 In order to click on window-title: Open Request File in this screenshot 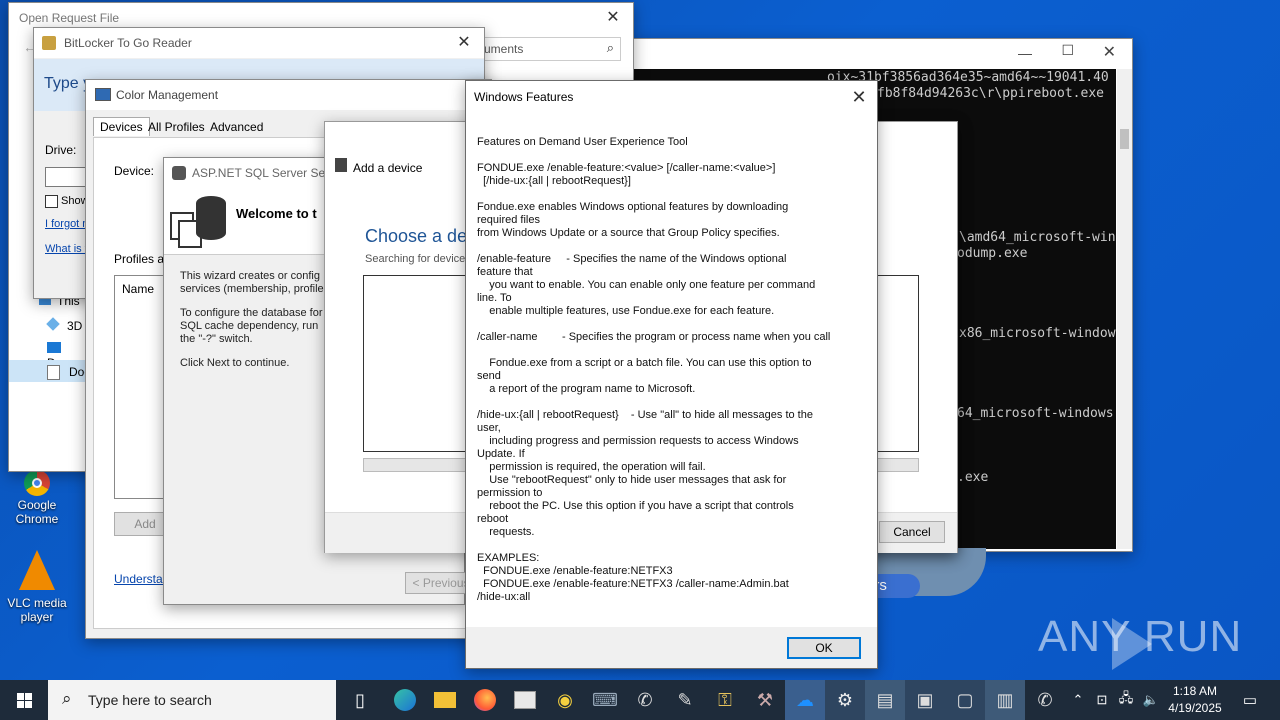, I will do `click(69, 18)`.